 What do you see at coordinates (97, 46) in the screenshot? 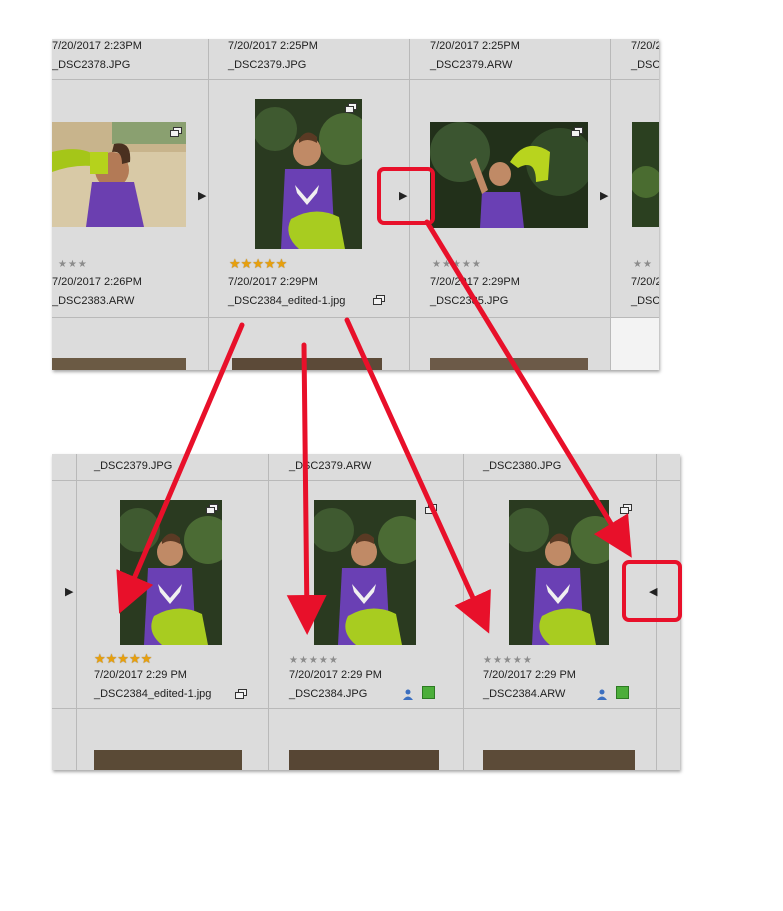
I see `photo-date: 7/20/2017 2:23PM` at bounding box center [97, 46].